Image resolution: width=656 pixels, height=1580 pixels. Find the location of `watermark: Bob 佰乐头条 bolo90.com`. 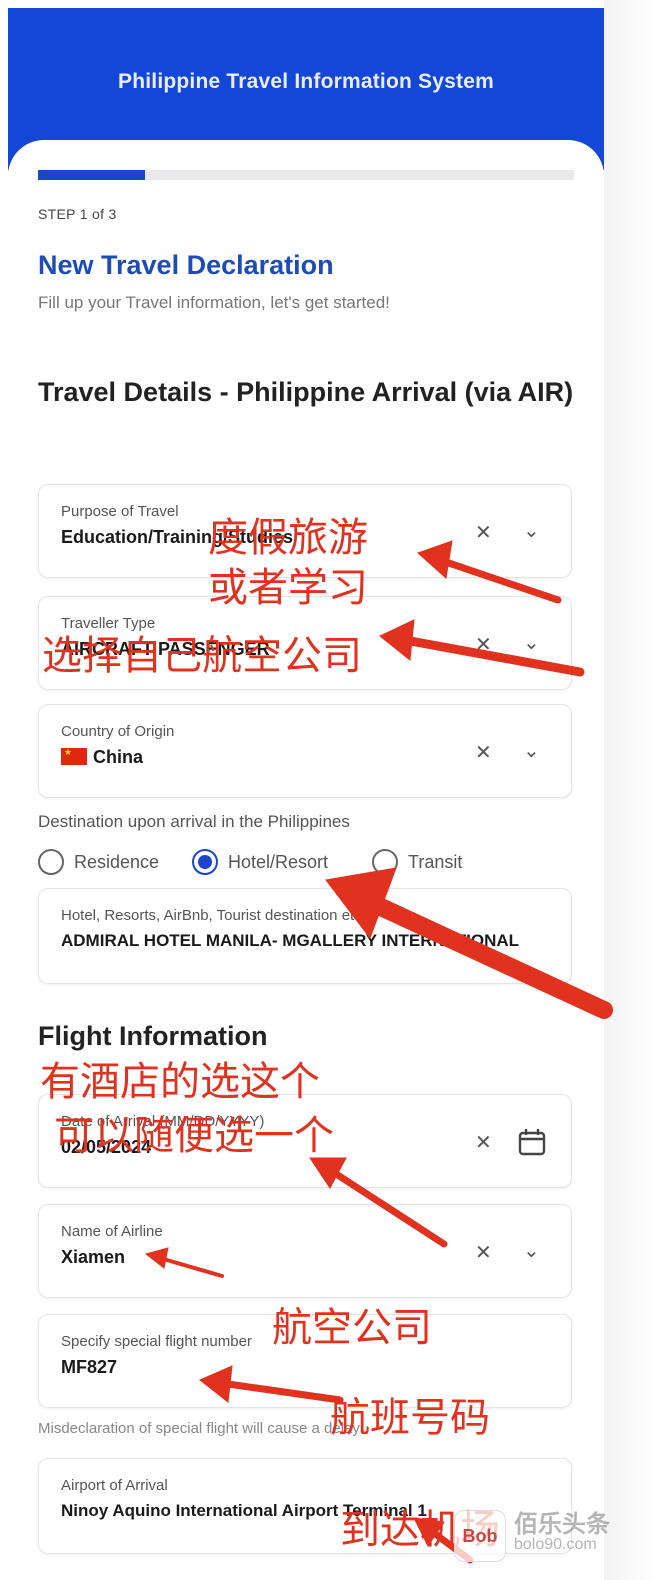

watermark: Bob 佰乐头条 bolo90.com is located at coordinates (549, 1534).